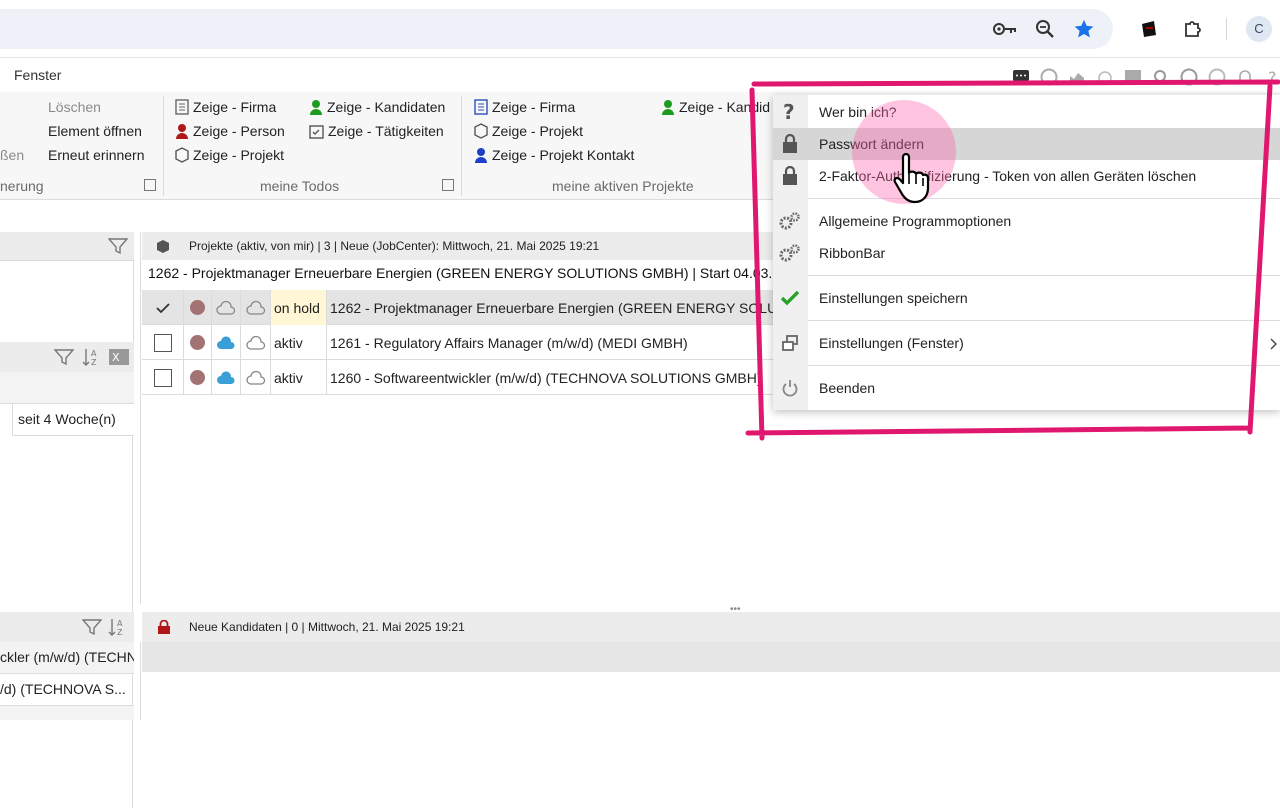  What do you see at coordinates (182, 107) in the screenshot?
I see `document-icon` at bounding box center [182, 107].